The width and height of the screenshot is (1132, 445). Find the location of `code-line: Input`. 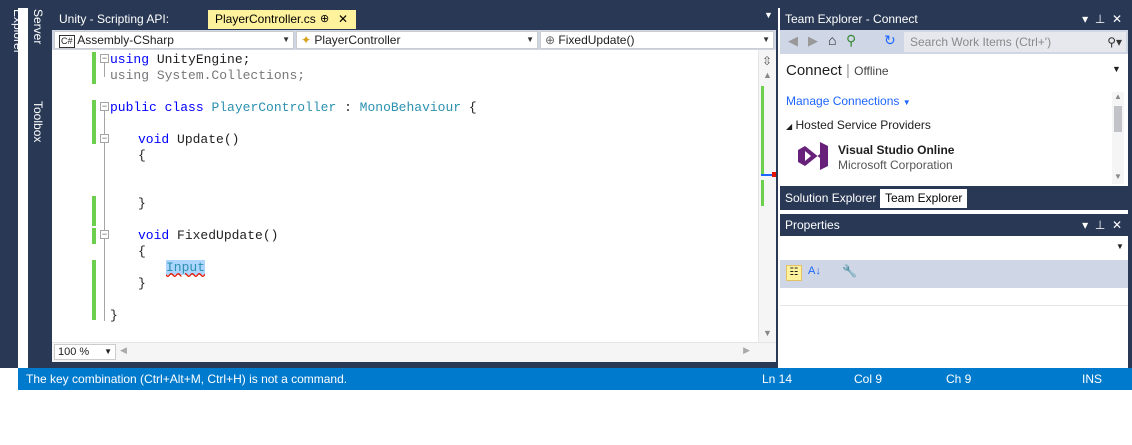

code-line: Input is located at coordinates (186, 268).